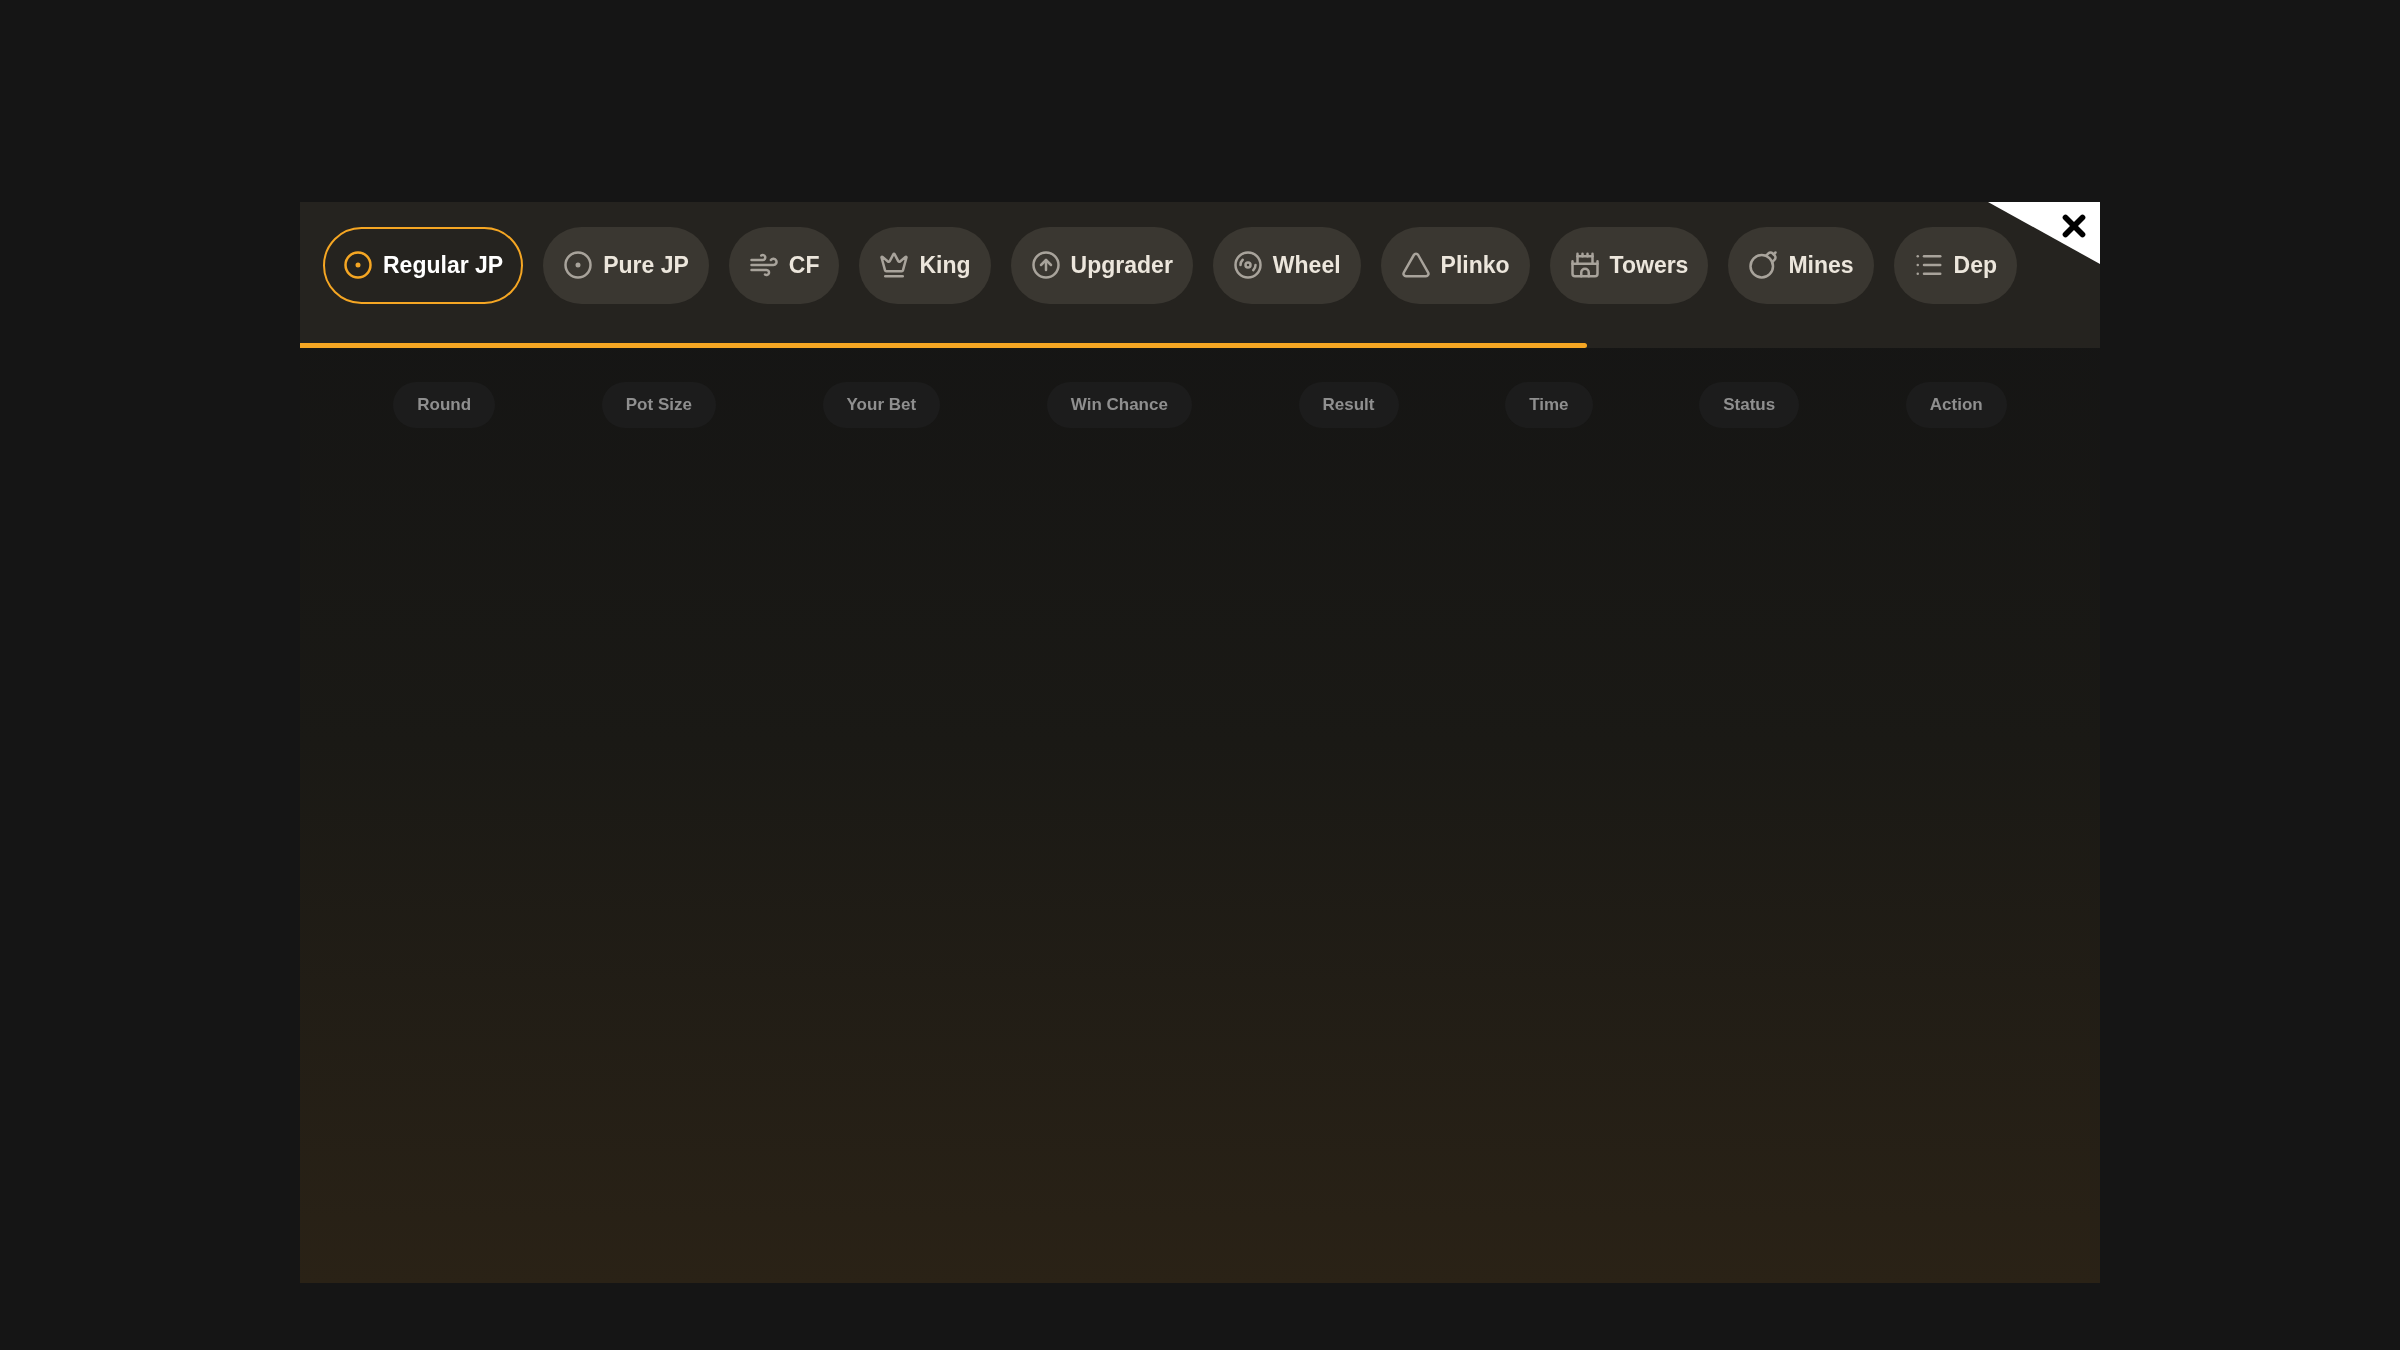 This screenshot has height=1350, width=2400. What do you see at coordinates (1955, 265) in the screenshot?
I see `game-tab: Dep` at bounding box center [1955, 265].